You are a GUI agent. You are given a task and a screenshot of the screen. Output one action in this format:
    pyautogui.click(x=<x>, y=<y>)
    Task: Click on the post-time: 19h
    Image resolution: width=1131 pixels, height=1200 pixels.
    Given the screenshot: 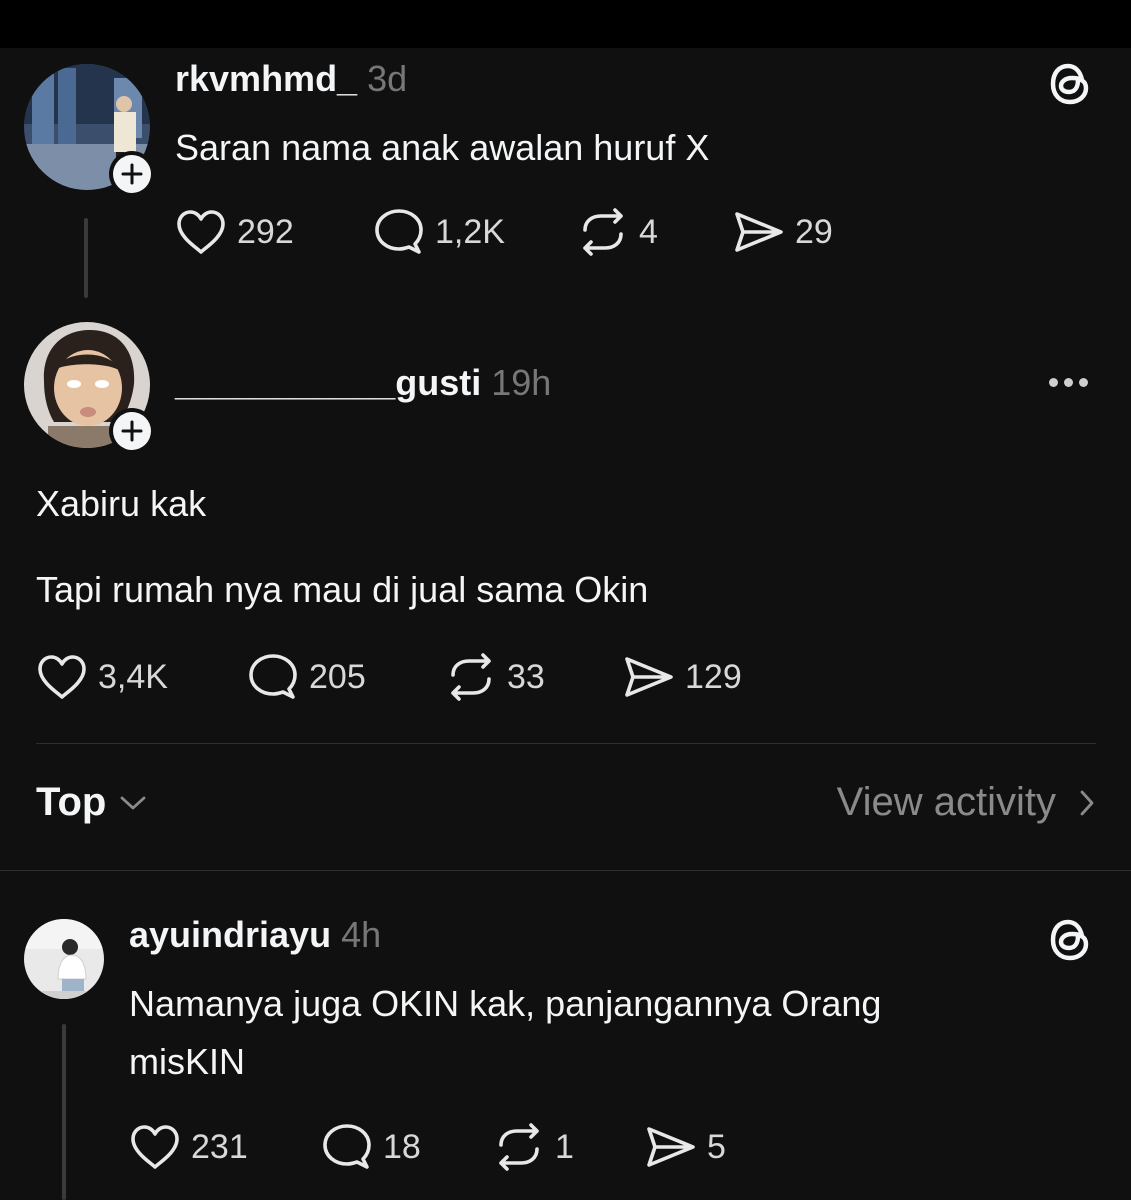 What is the action you would take?
    pyautogui.click(x=521, y=382)
    